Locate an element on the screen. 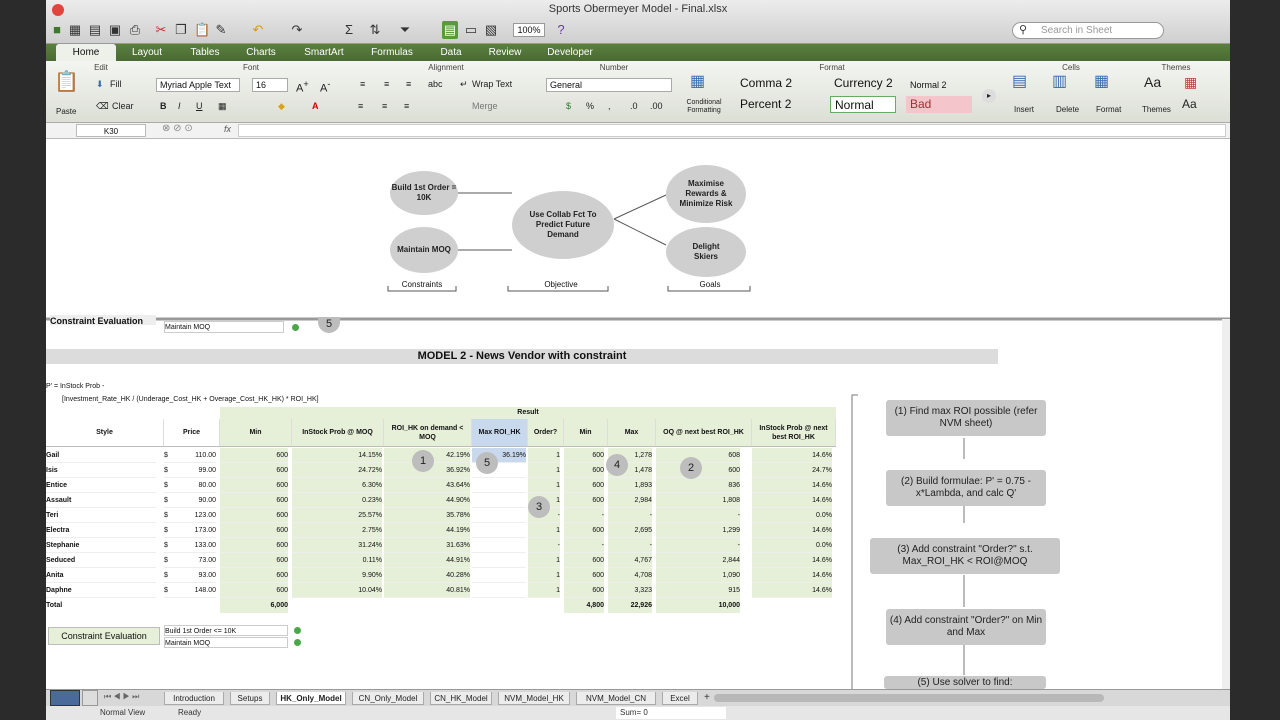  table-cell: 1,299 is located at coordinates (698, 530).